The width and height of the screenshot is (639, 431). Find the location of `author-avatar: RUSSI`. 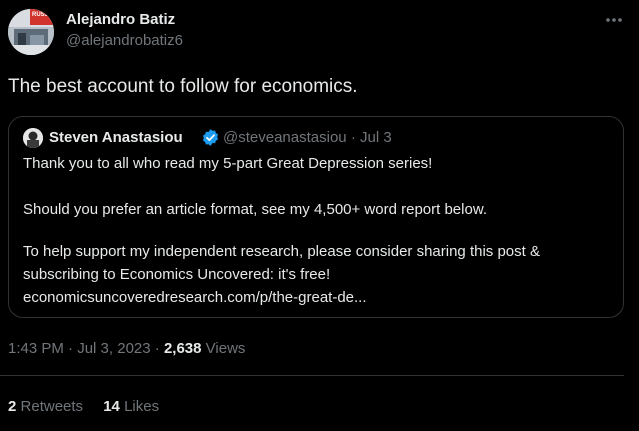

author-avatar: RUSSI is located at coordinates (31, 32).